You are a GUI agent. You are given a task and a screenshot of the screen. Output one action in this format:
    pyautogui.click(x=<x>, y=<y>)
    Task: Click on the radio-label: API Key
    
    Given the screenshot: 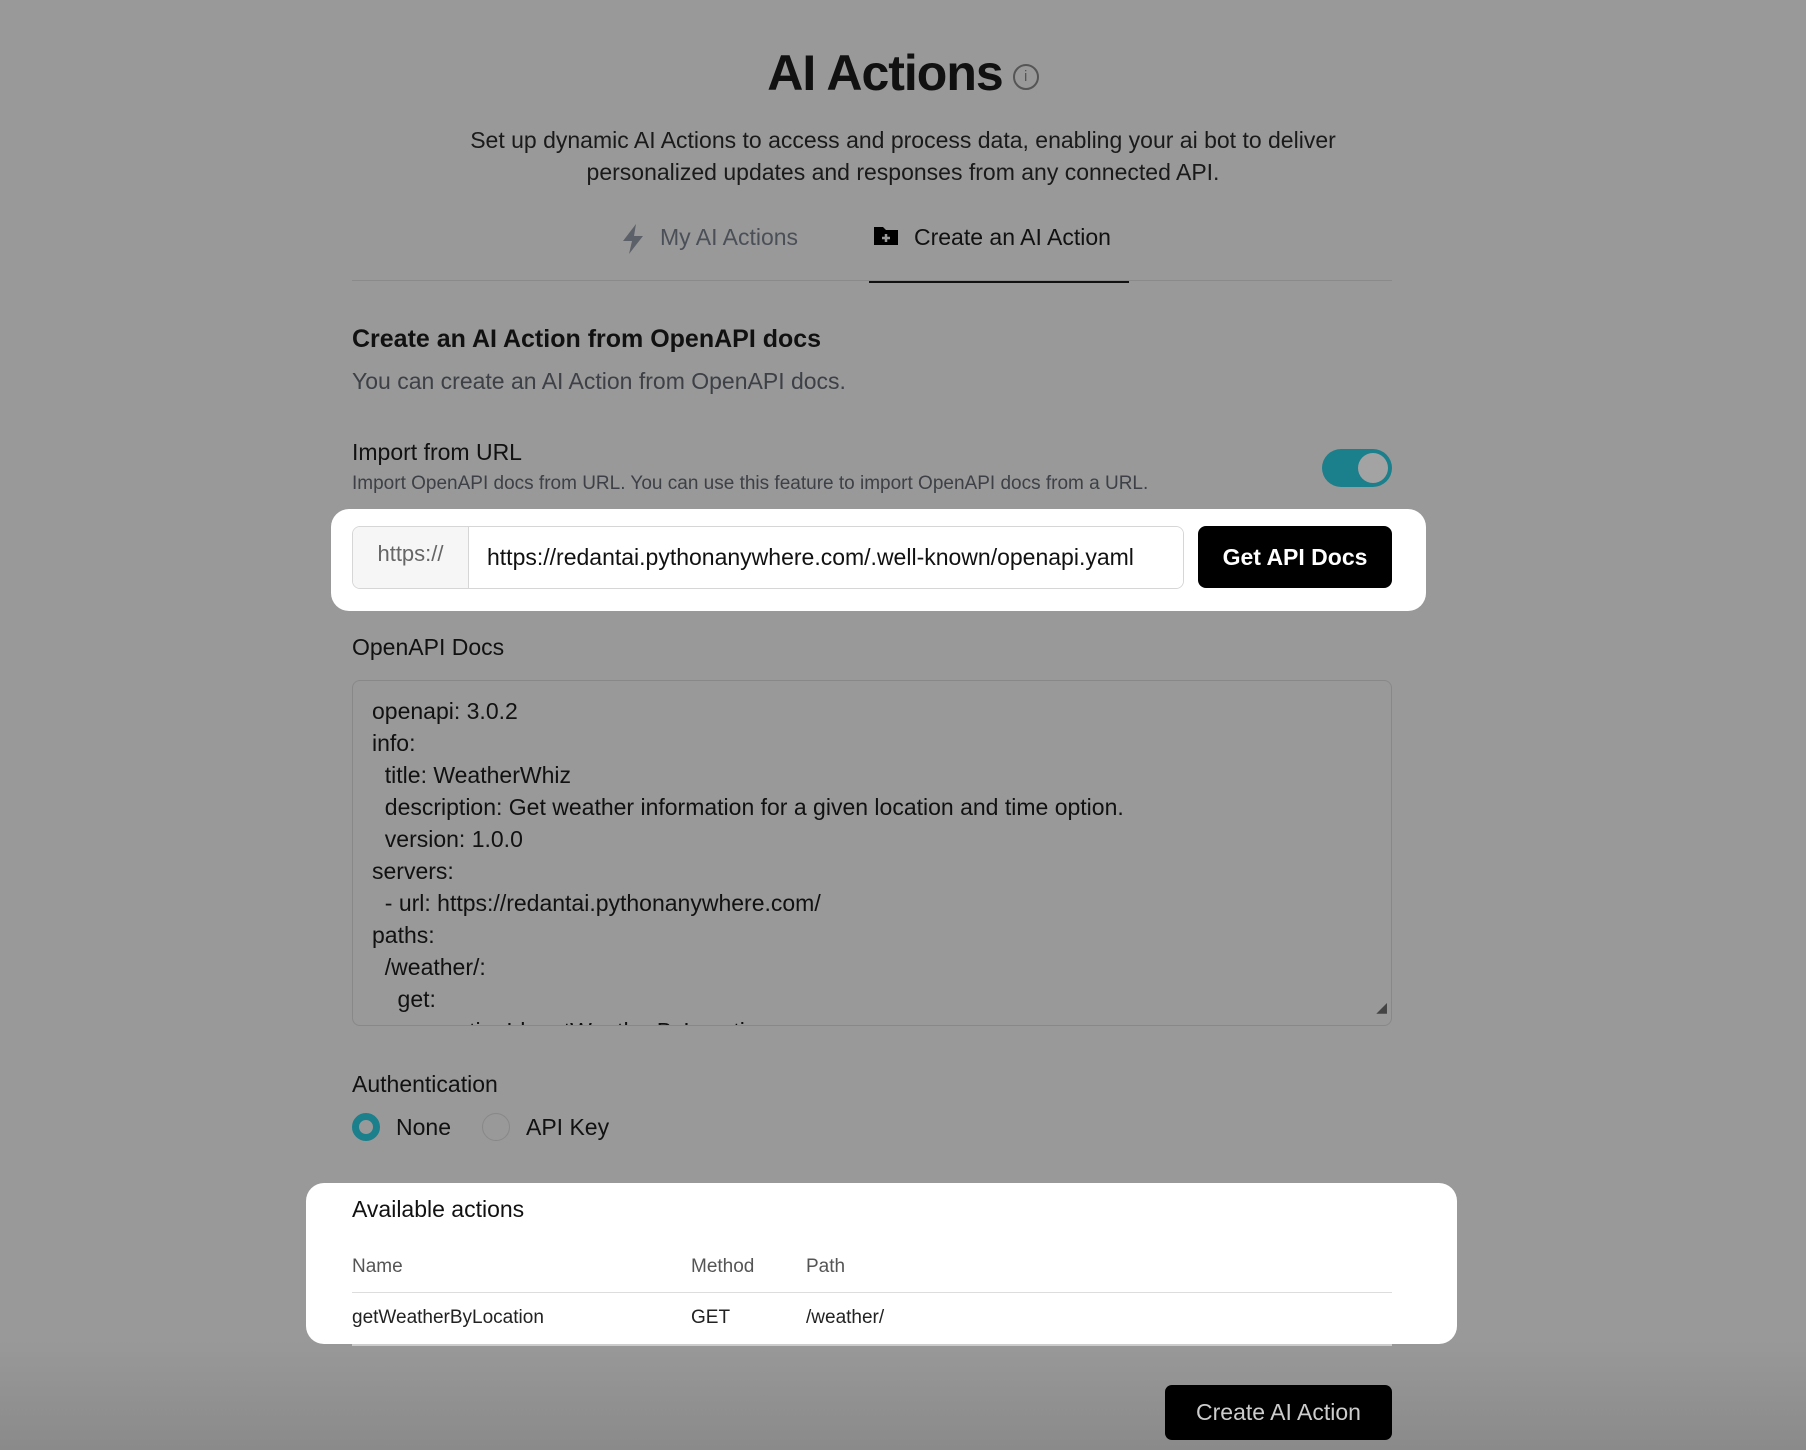 What is the action you would take?
    pyautogui.click(x=568, y=1126)
    